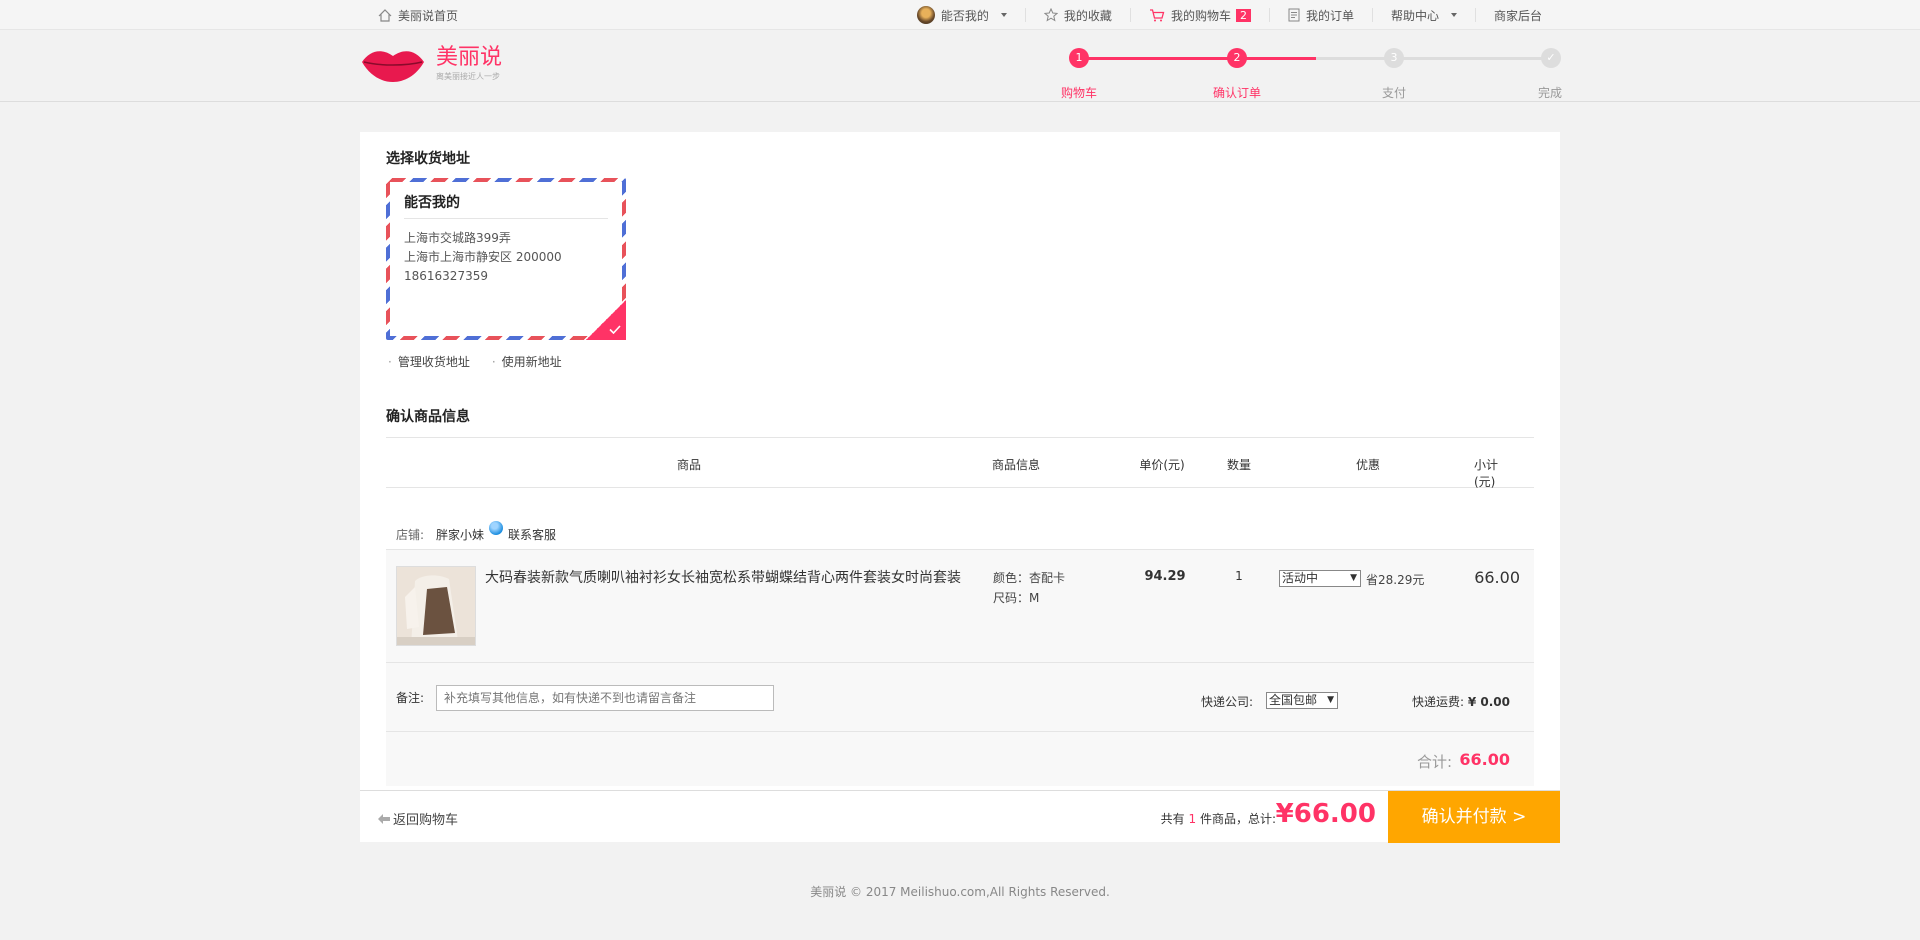 The height and width of the screenshot is (940, 1920). Describe the element at coordinates (457, 238) in the screenshot. I see `address-line-1: 上海市交城路399弄` at that location.